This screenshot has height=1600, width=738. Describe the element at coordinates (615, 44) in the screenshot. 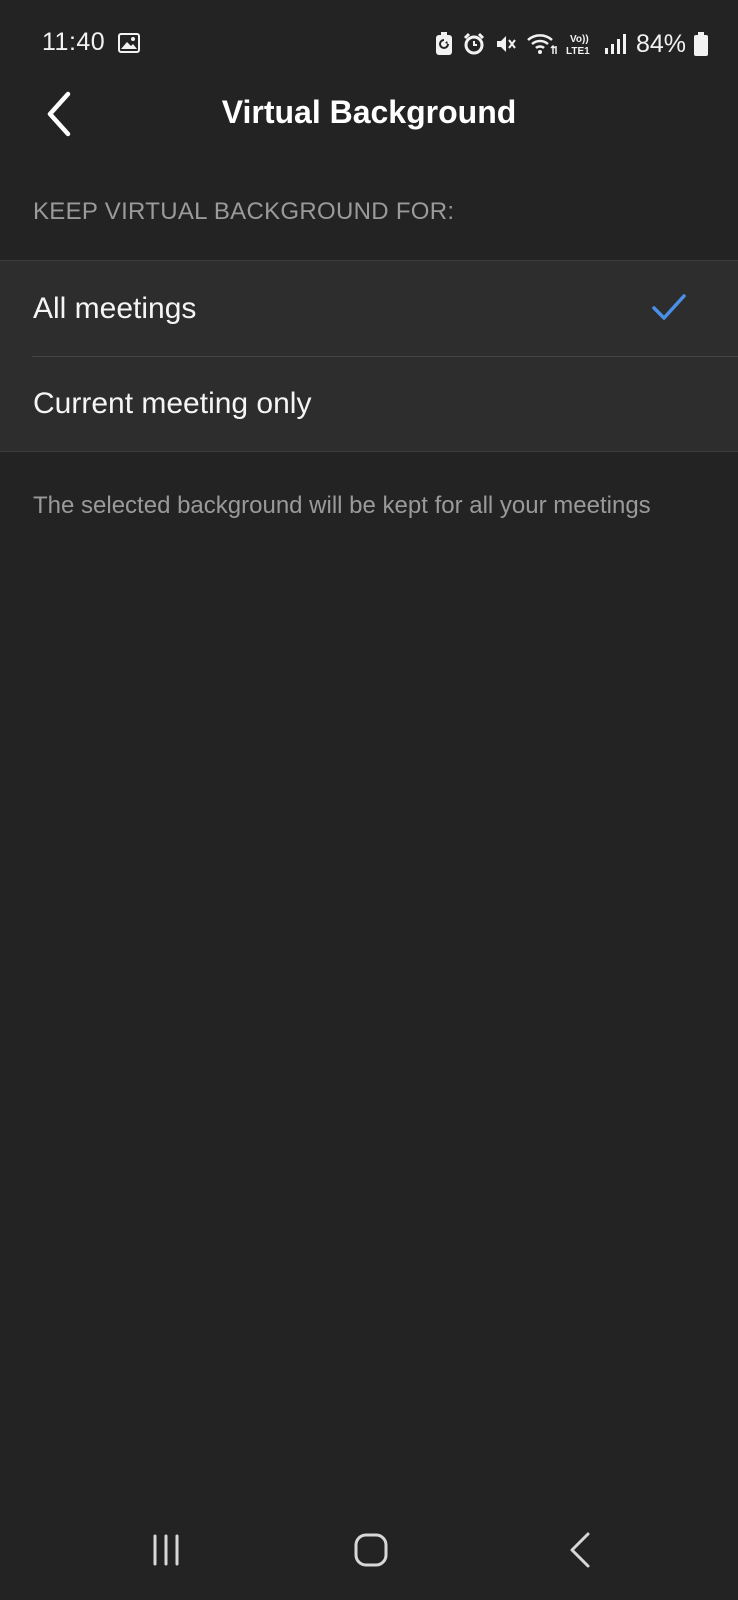

I see `signal-icon` at that location.